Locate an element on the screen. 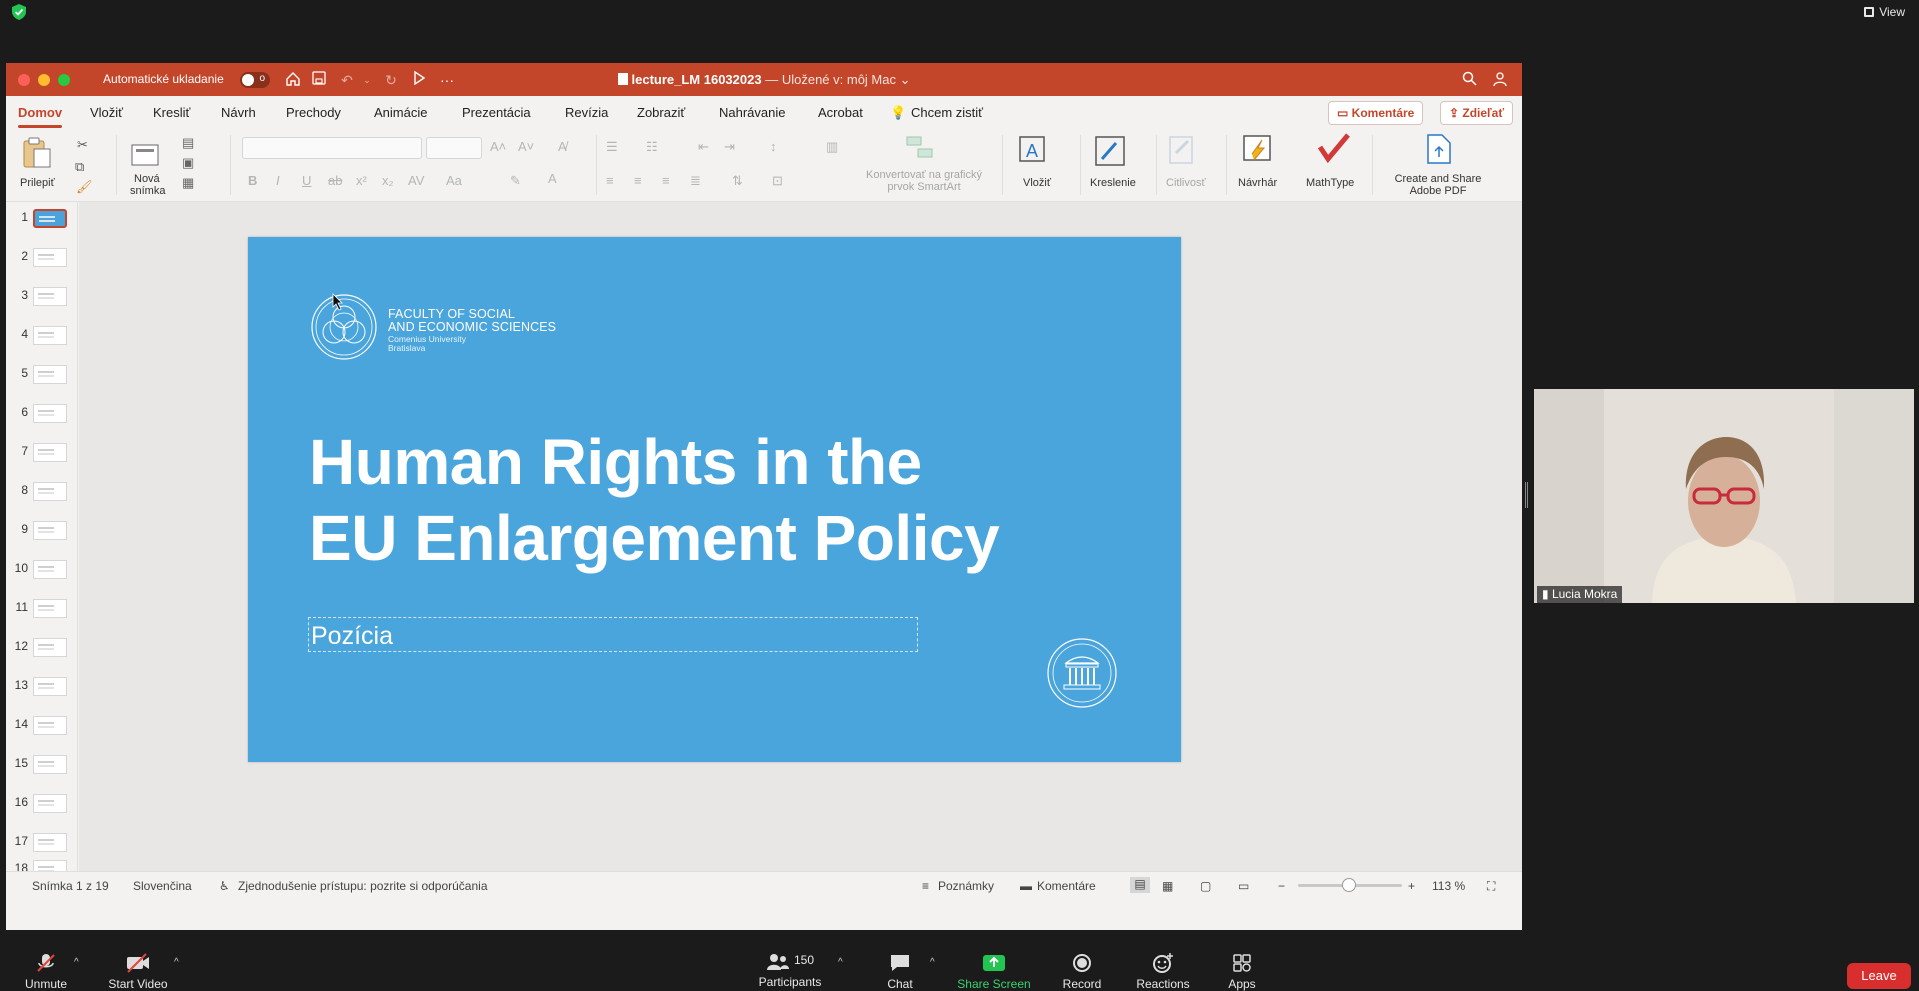 This screenshot has width=1919, height=991. account-icon is located at coordinates (1501, 80).